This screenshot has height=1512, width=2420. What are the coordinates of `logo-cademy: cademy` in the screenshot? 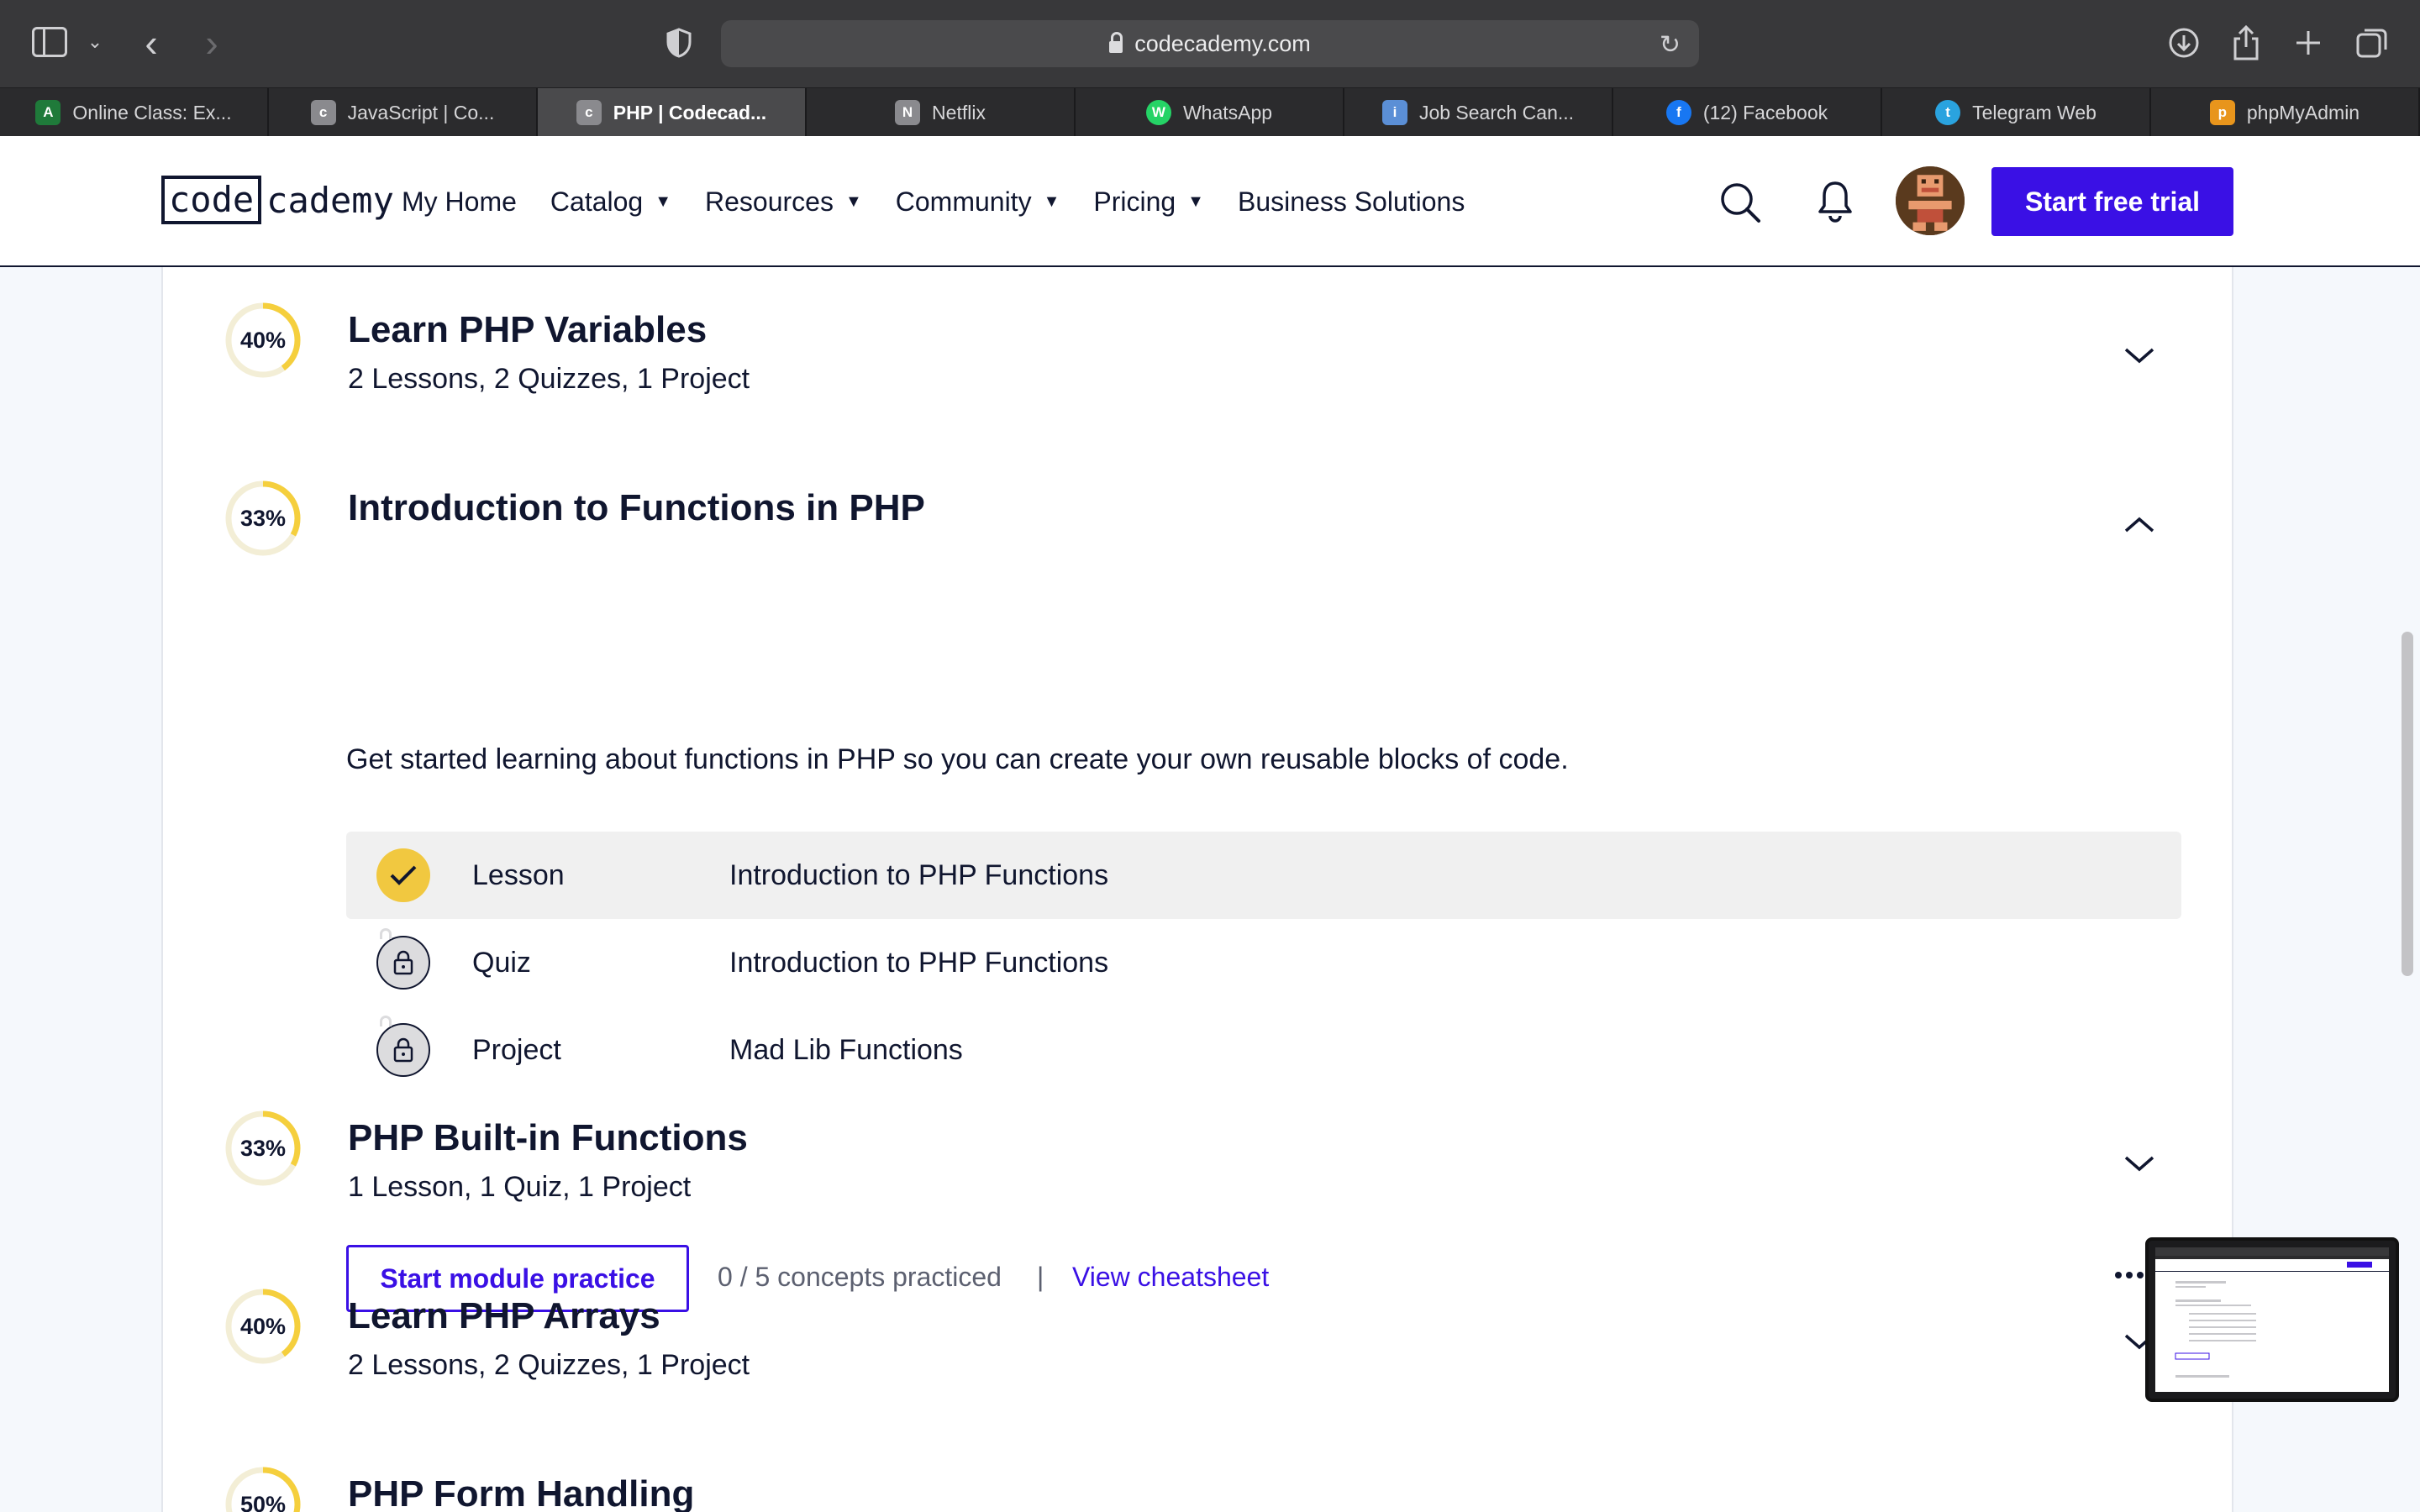 It's located at (330, 200).